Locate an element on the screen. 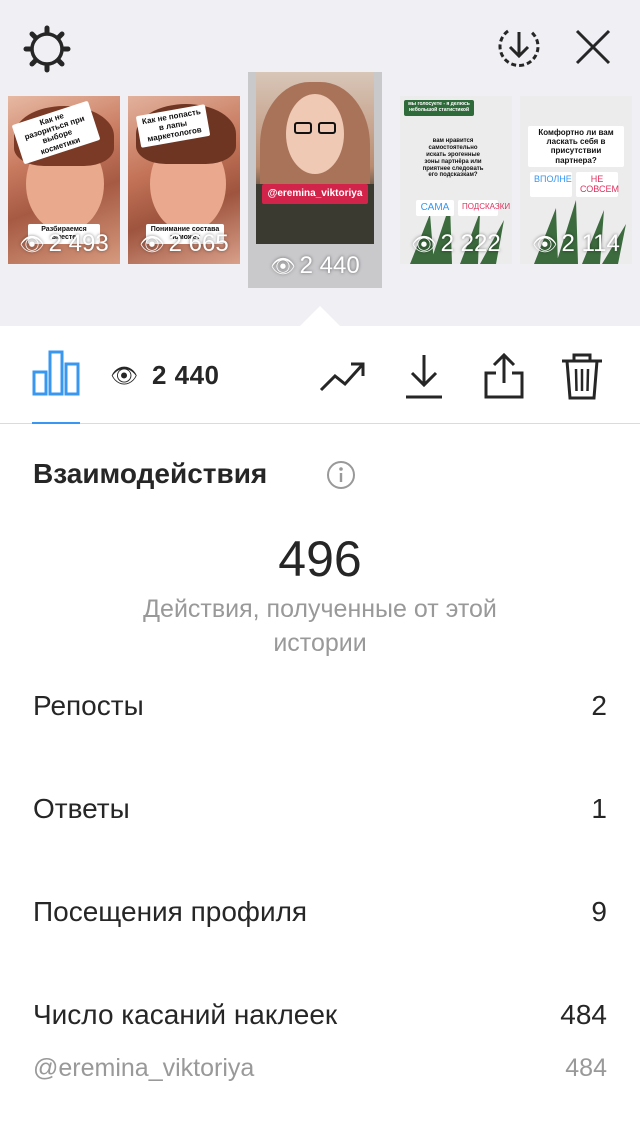 This screenshot has height=1136, width=640. story-image: @eremina_viktoriya is located at coordinates (315, 158).